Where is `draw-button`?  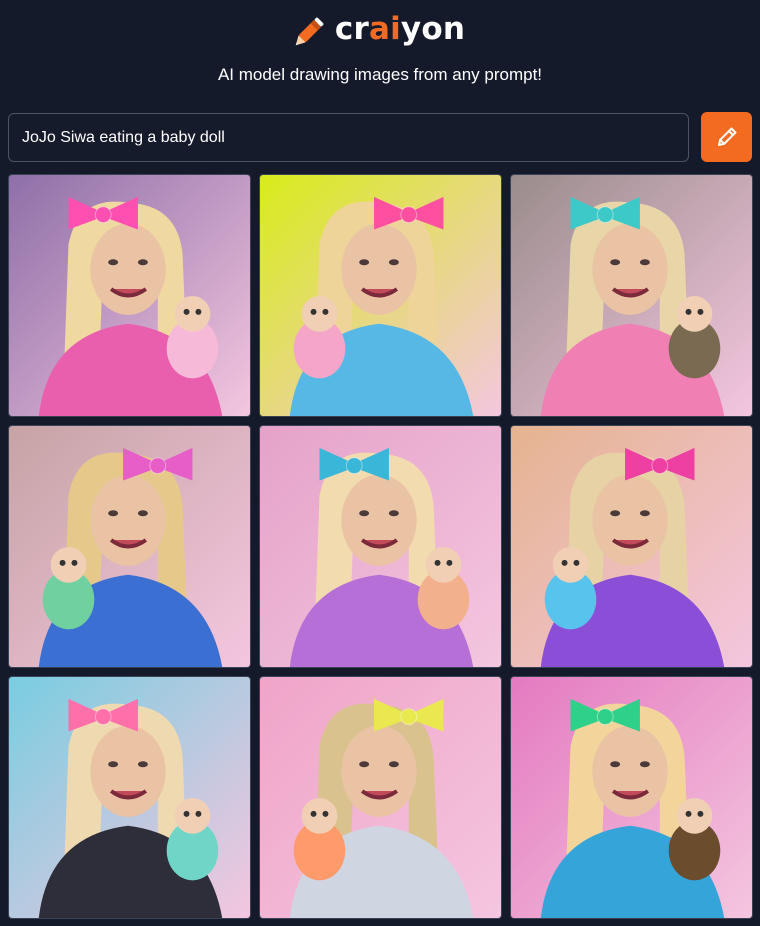
draw-button is located at coordinates (726, 137).